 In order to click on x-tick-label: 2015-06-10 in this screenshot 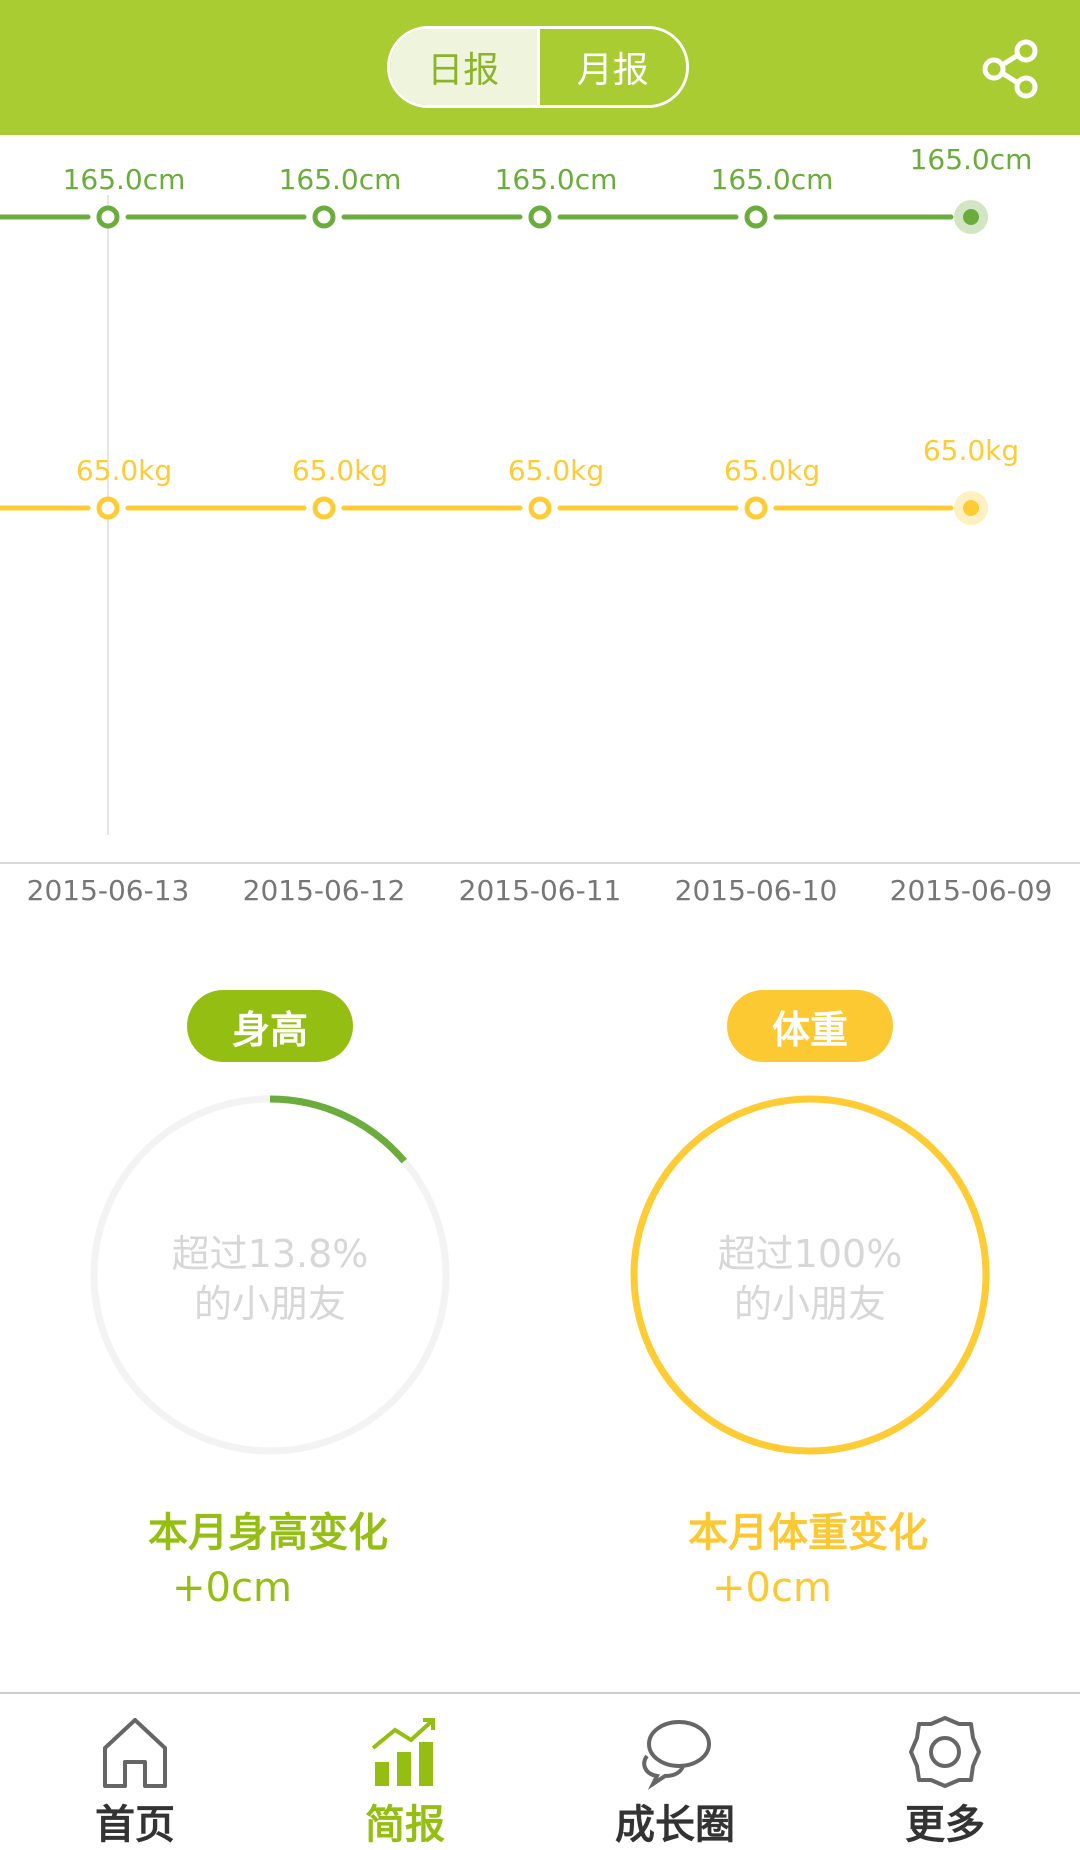, I will do `click(756, 890)`.